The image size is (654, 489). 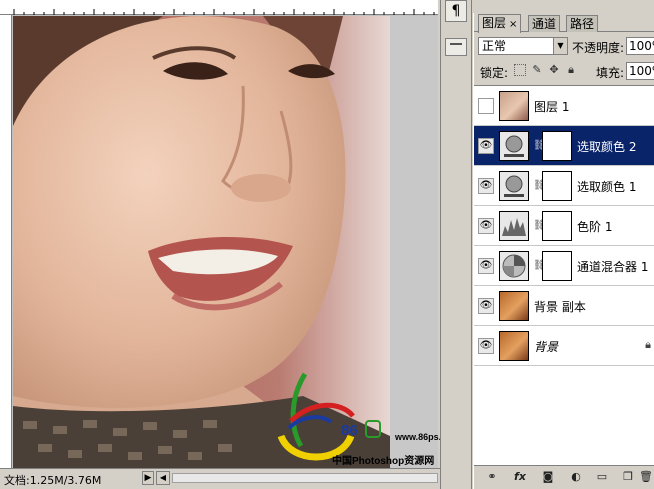 What do you see at coordinates (598, 48) in the screenshot?
I see `opacity-label: 不透明度:` at bounding box center [598, 48].